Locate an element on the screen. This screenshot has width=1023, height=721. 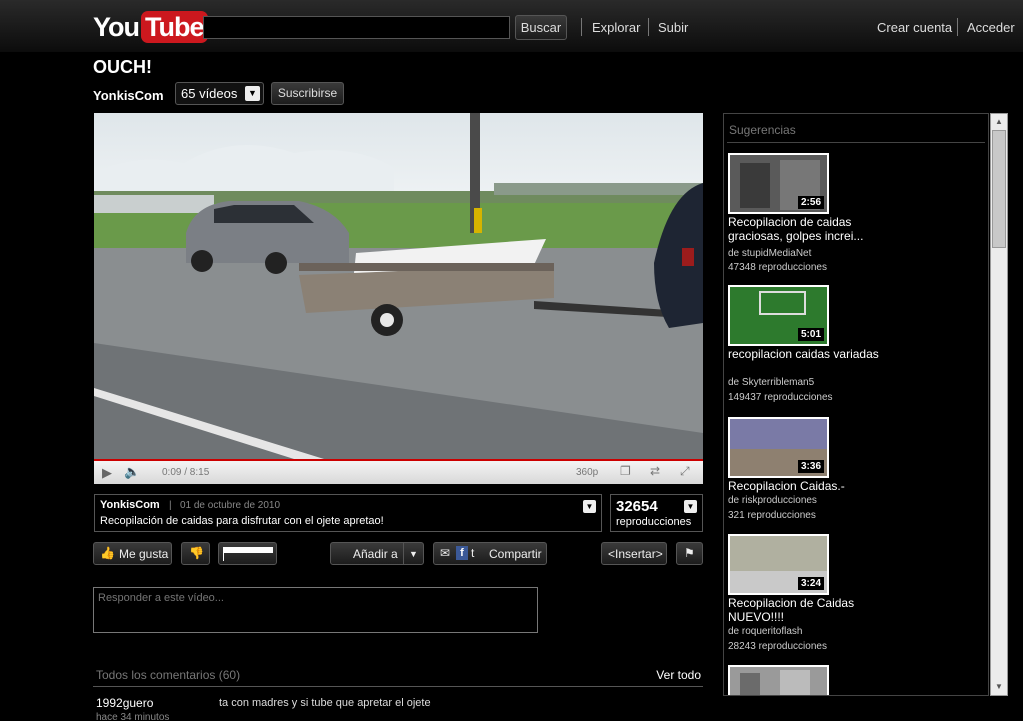
volume-icon: 🔈 is located at coordinates (132, 472).